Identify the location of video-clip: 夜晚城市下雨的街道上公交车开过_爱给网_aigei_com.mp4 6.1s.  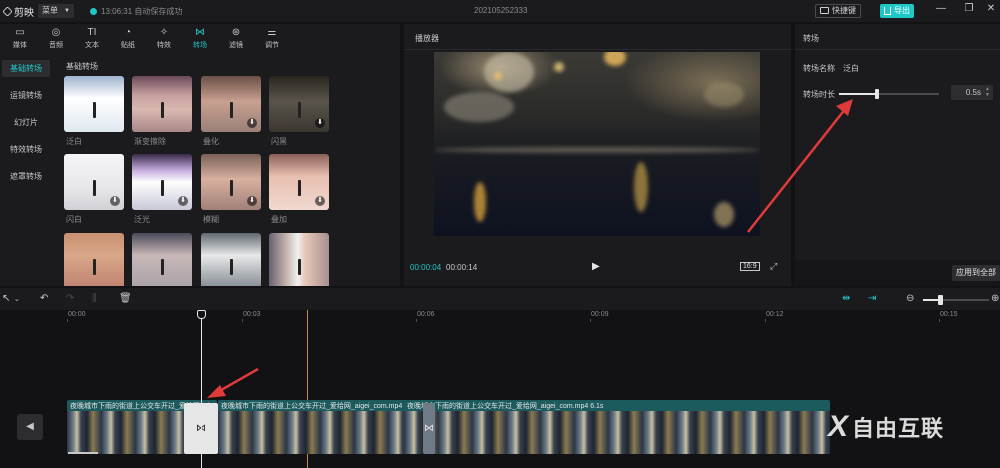
(617, 427).